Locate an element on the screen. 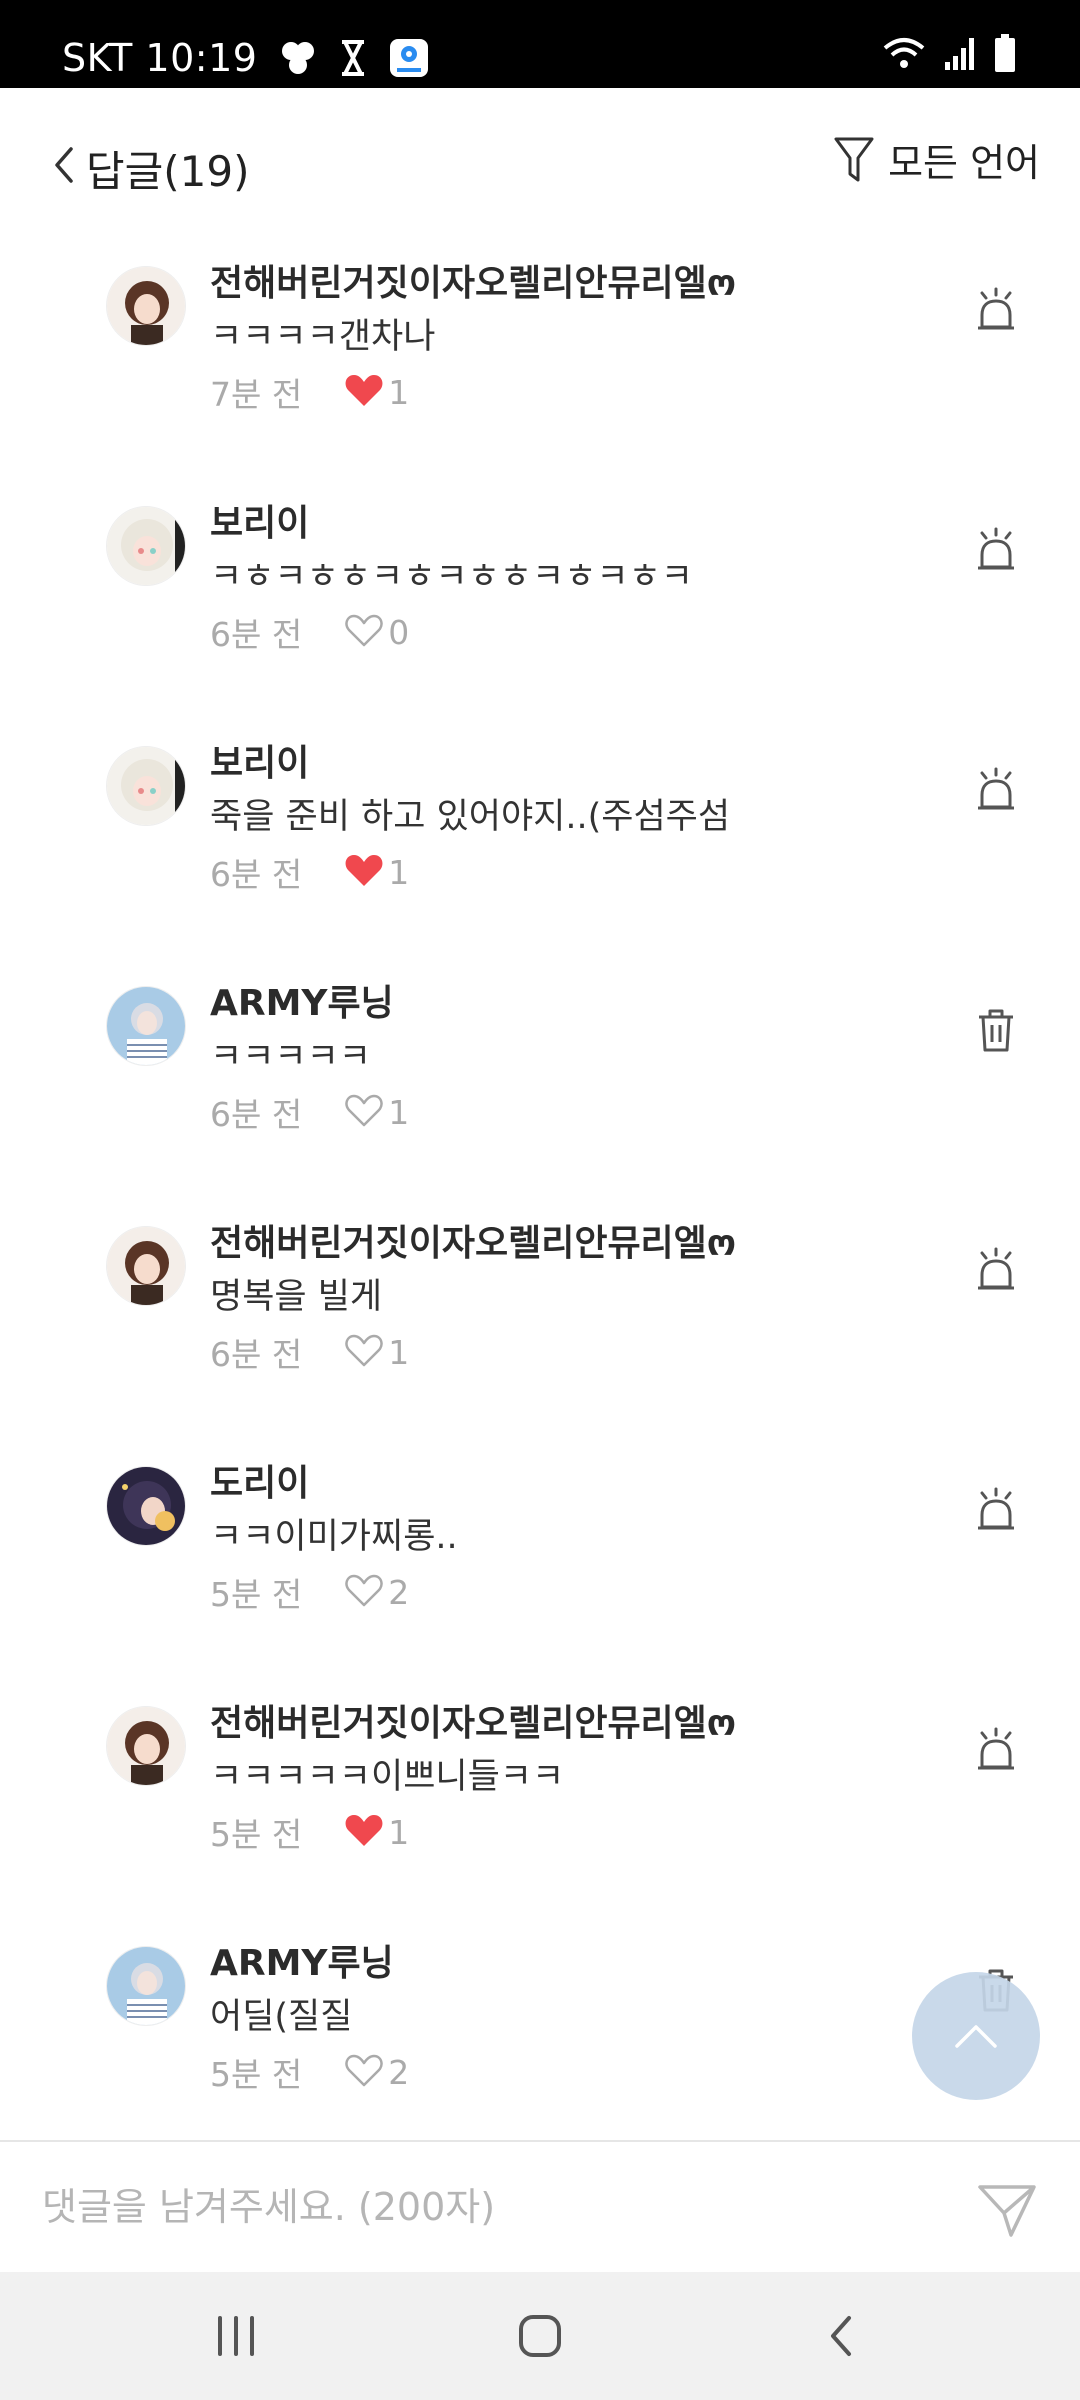  comment-text: ㅋㅋㅋㅋ갠차나 is located at coordinates (323, 337).